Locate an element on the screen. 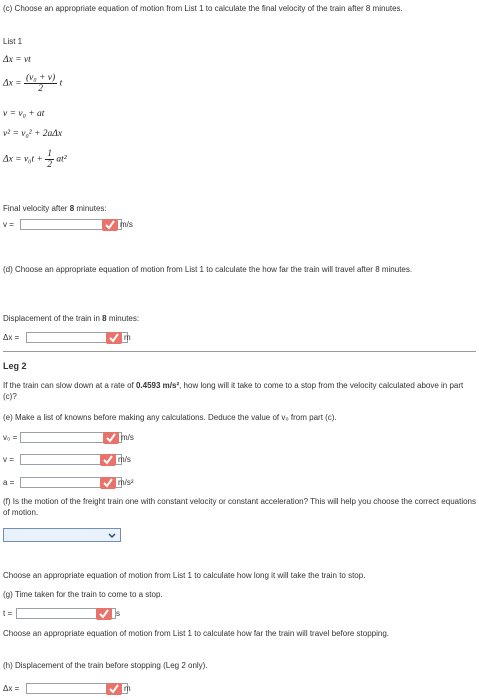 The width and height of the screenshot is (479, 700). v0-unit: m/s is located at coordinates (127, 437).